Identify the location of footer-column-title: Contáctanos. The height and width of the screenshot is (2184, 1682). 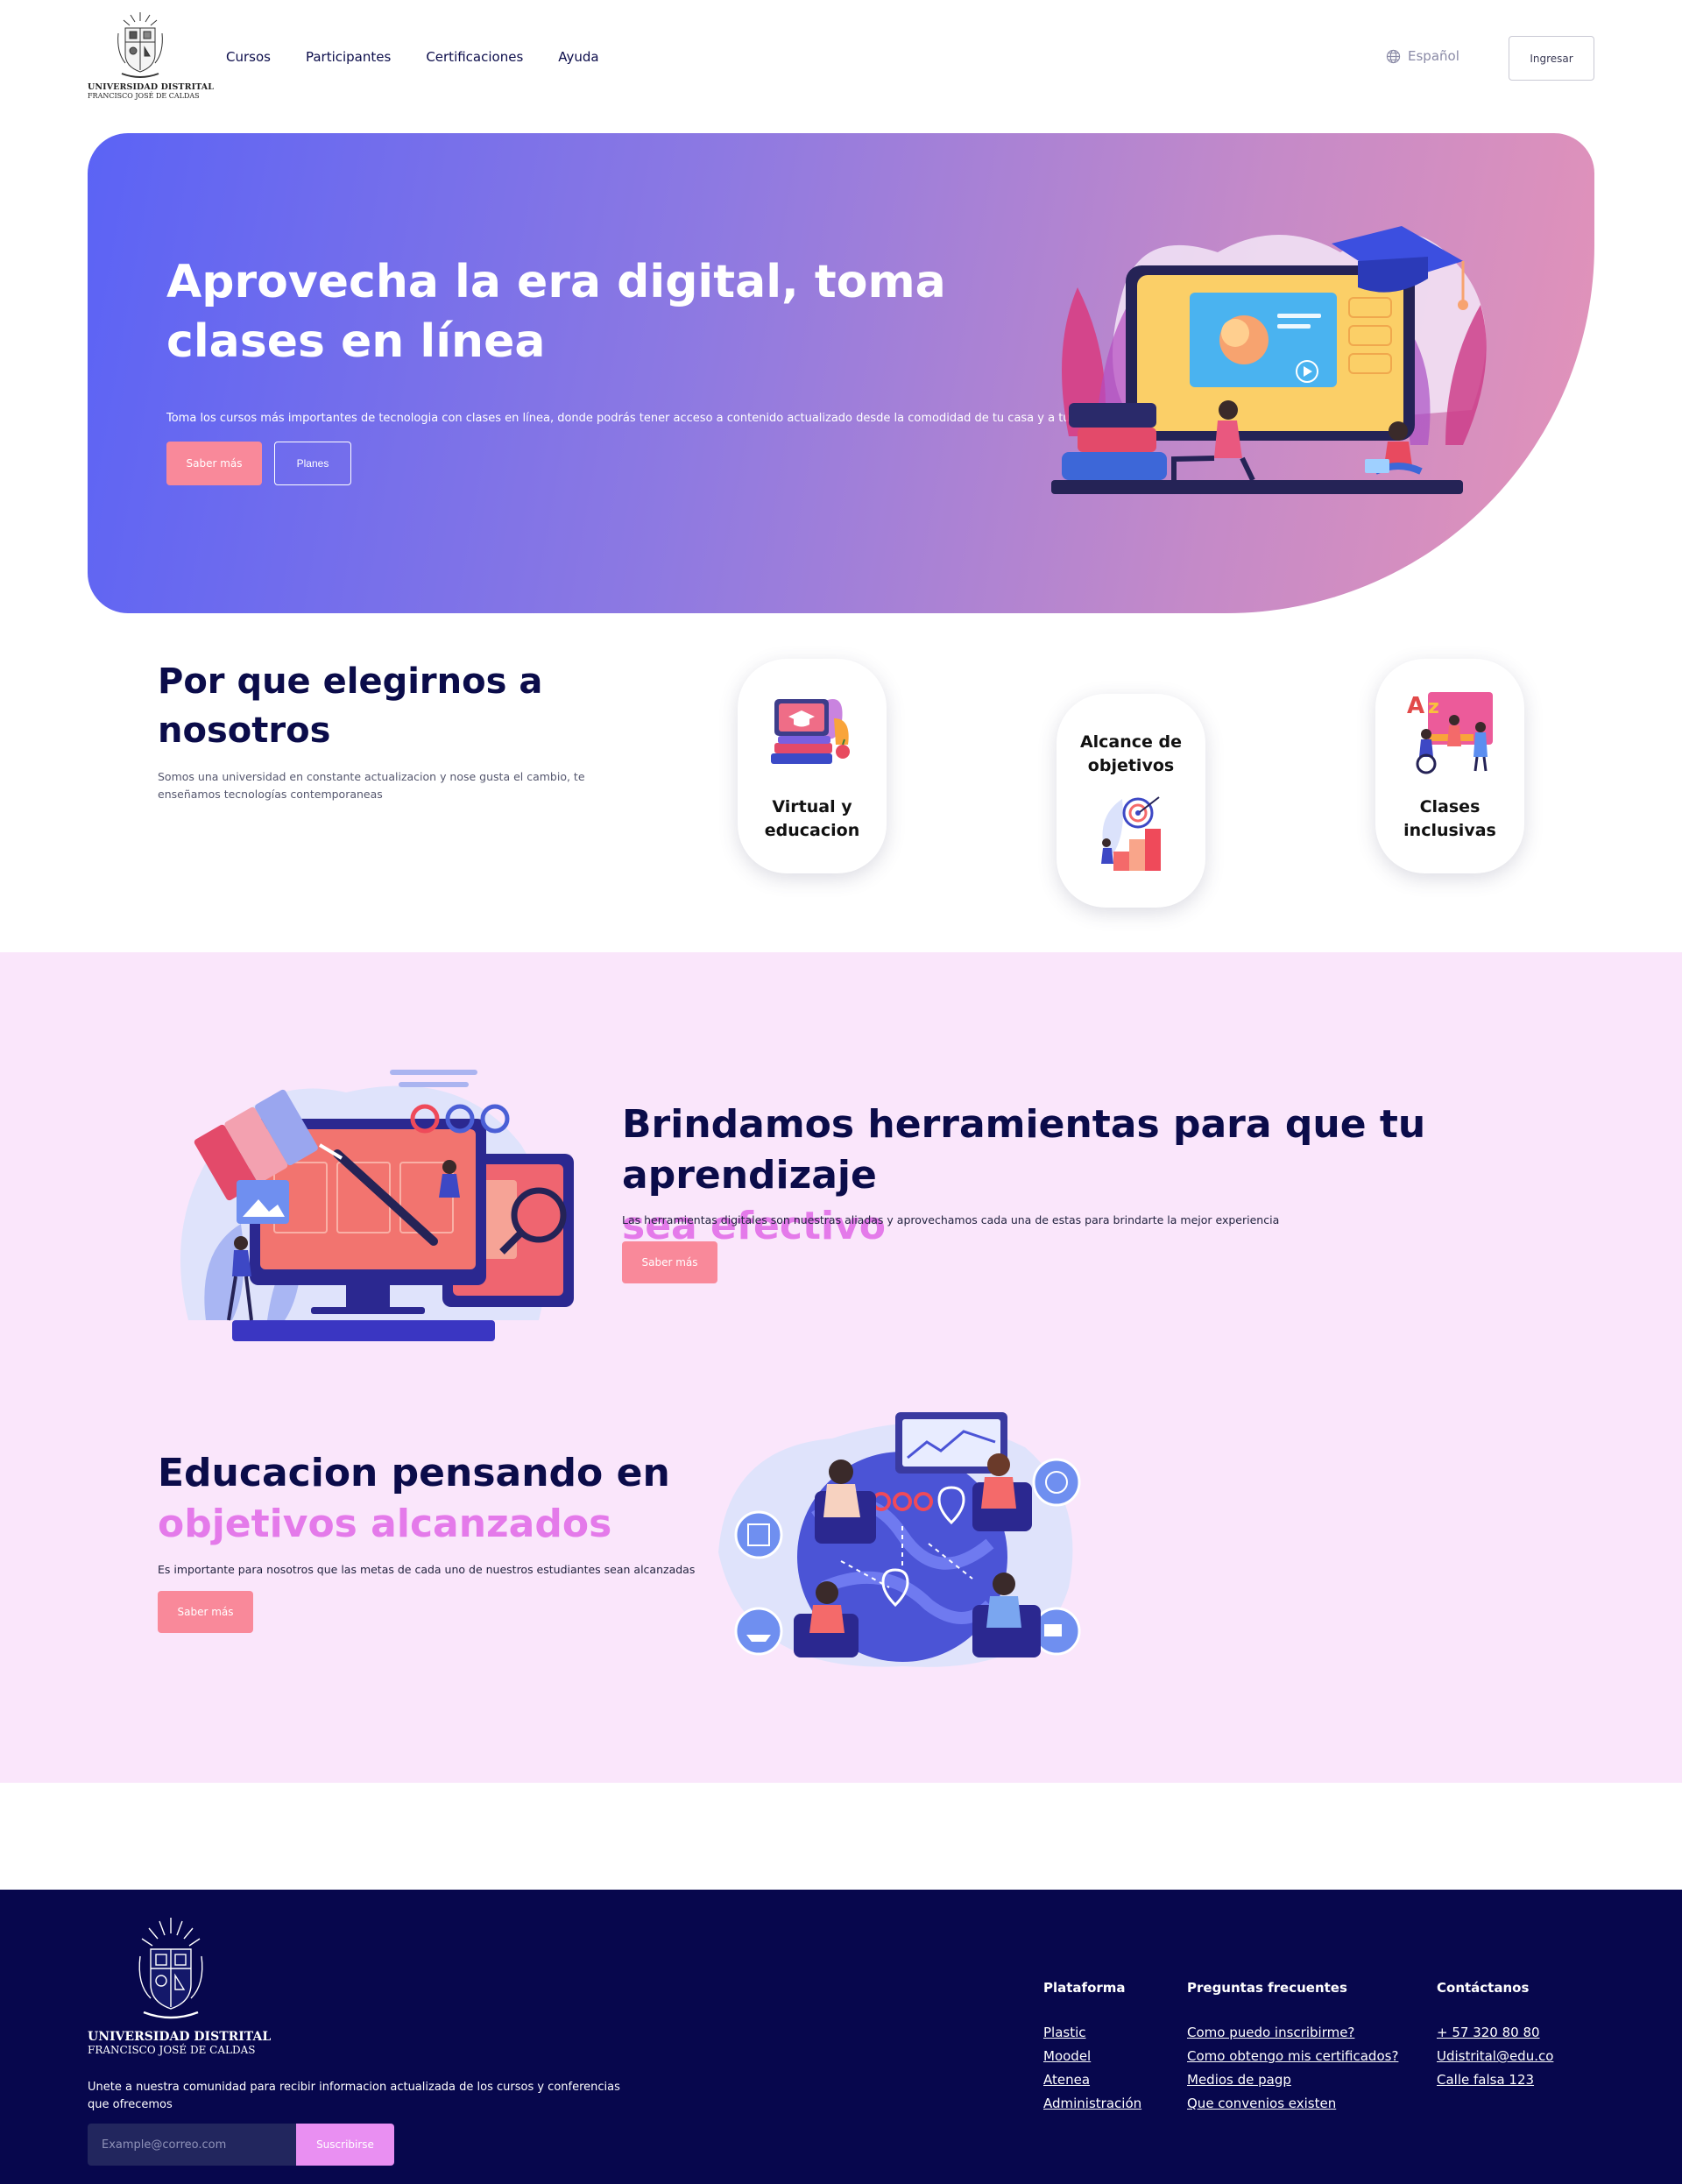
(1483, 1988).